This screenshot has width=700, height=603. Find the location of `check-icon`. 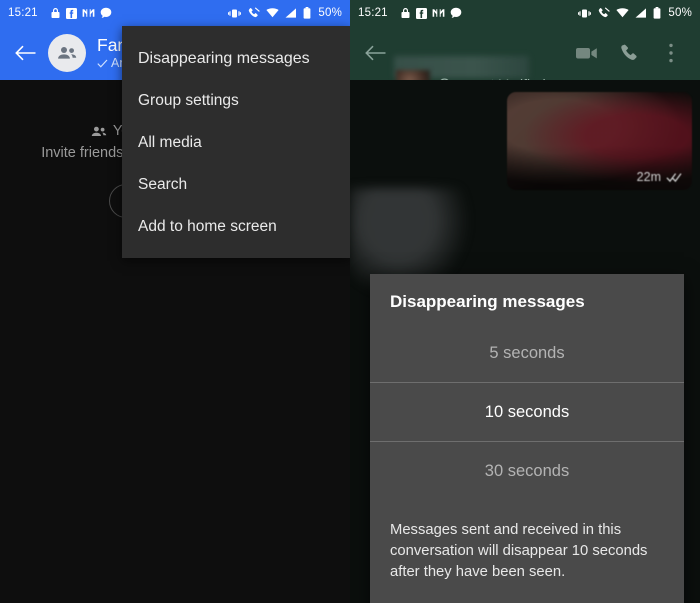

check-icon is located at coordinates (102, 63).